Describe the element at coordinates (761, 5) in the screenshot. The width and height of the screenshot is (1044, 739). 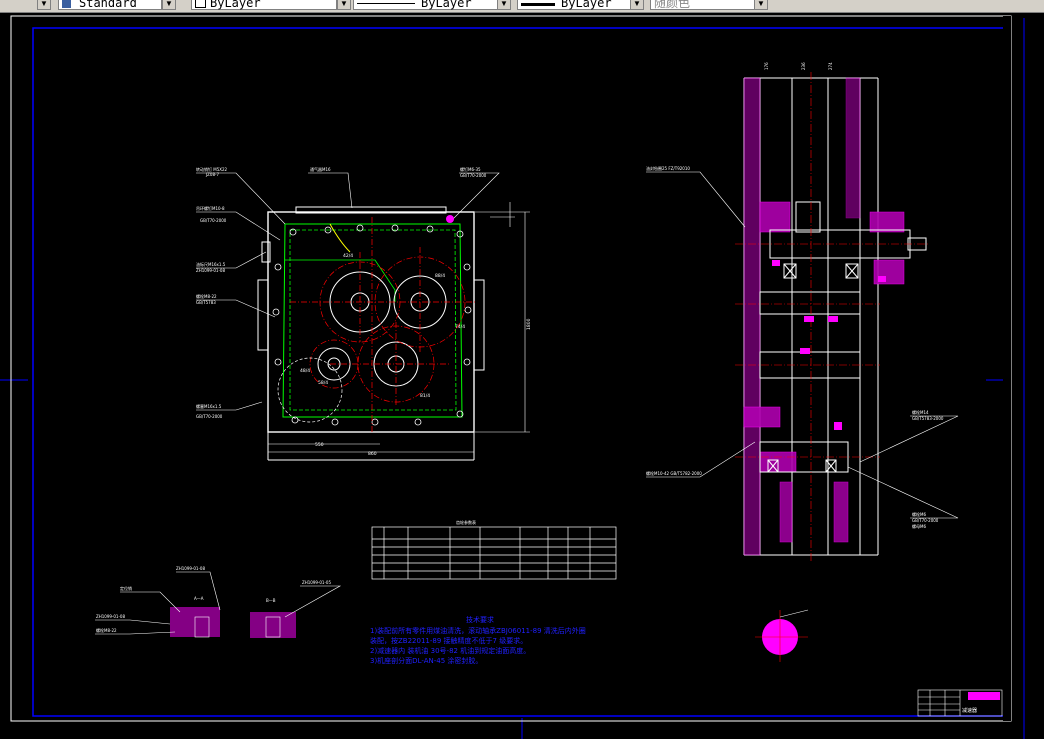
I see `plotstyle-dropdown-arrow: ▼` at that location.